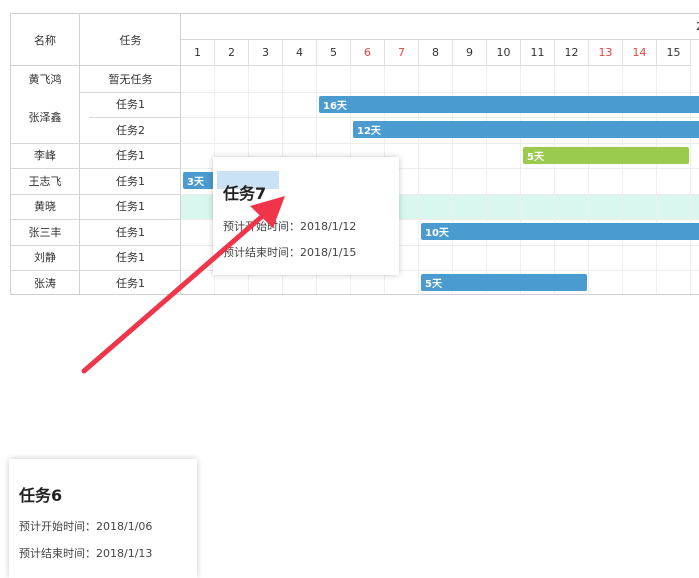 Image resolution: width=699 pixels, height=578 pixels. What do you see at coordinates (45, 257) in the screenshot?
I see `row-name: 刘静` at bounding box center [45, 257].